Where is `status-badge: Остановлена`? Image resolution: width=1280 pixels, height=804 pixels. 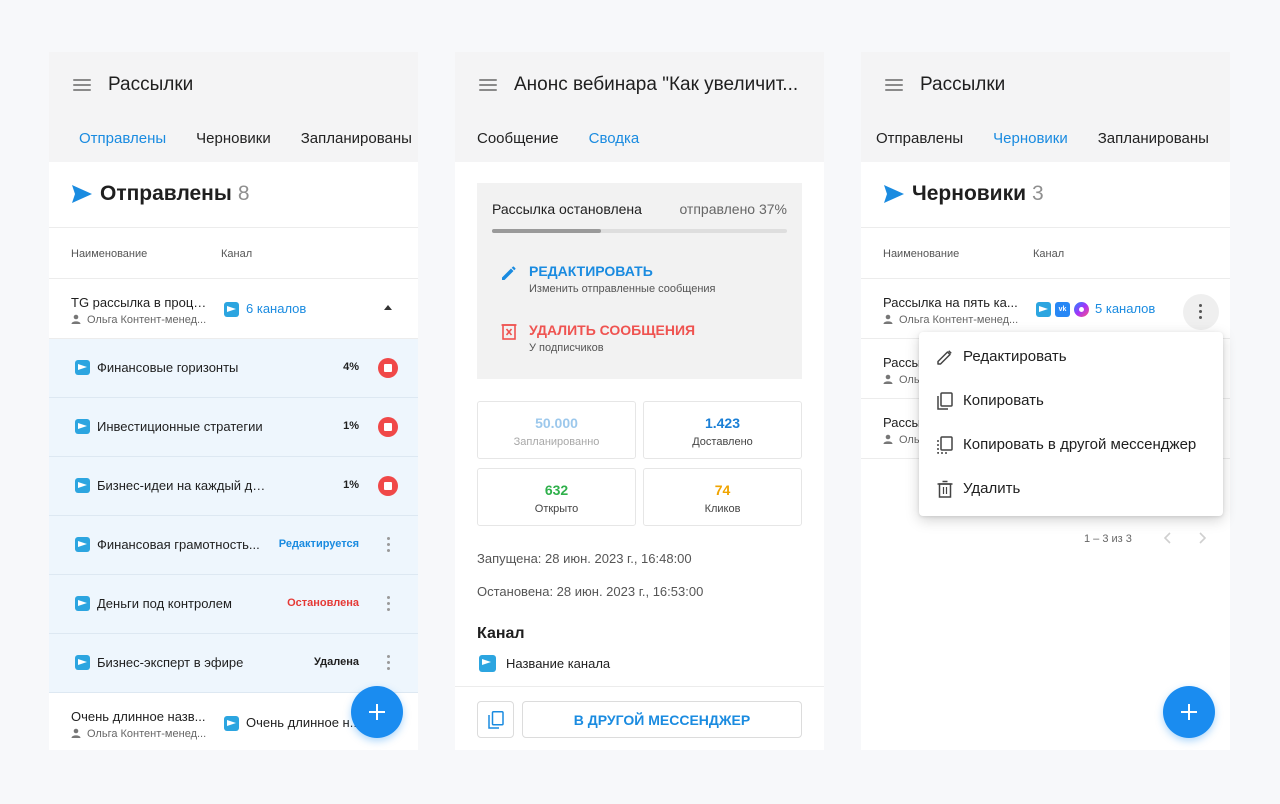 status-badge: Остановлена is located at coordinates (323, 603).